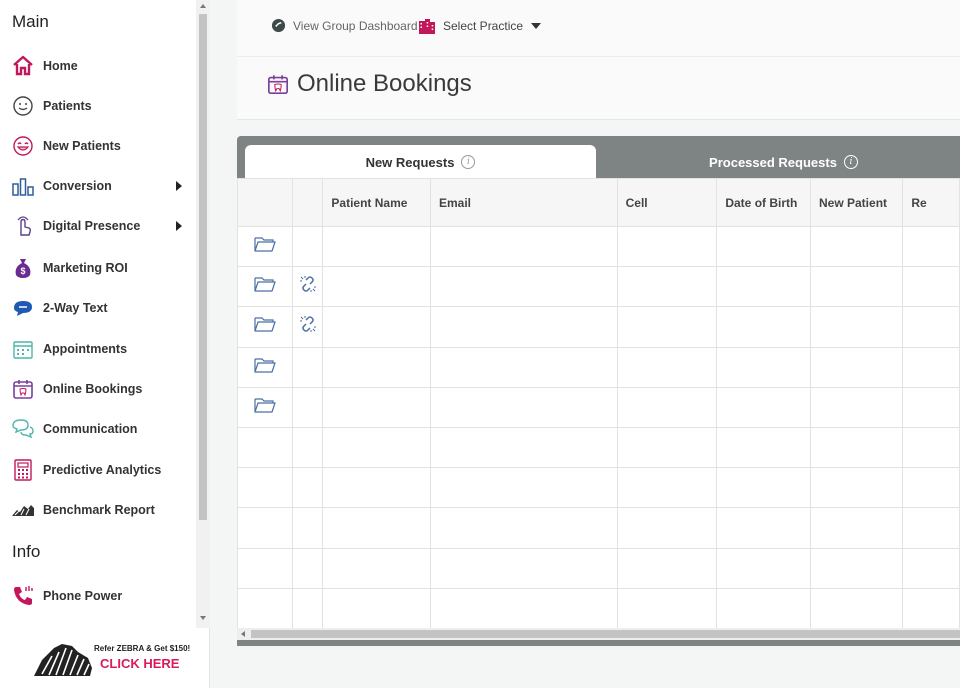 Image resolution: width=960 pixels, height=688 pixels. Describe the element at coordinates (23, 596) in the screenshot. I see `phone-power-icon` at that location.